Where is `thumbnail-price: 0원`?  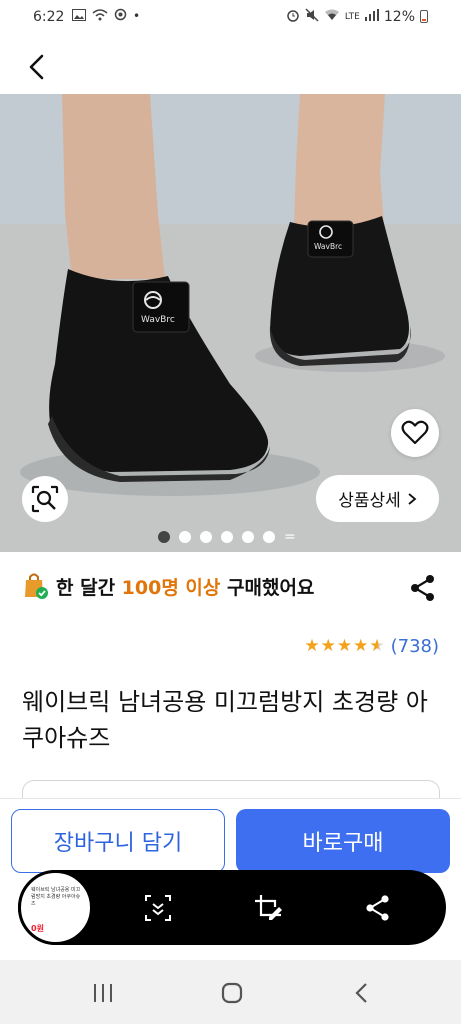
thumbnail-price: 0원 is located at coordinates (37, 928).